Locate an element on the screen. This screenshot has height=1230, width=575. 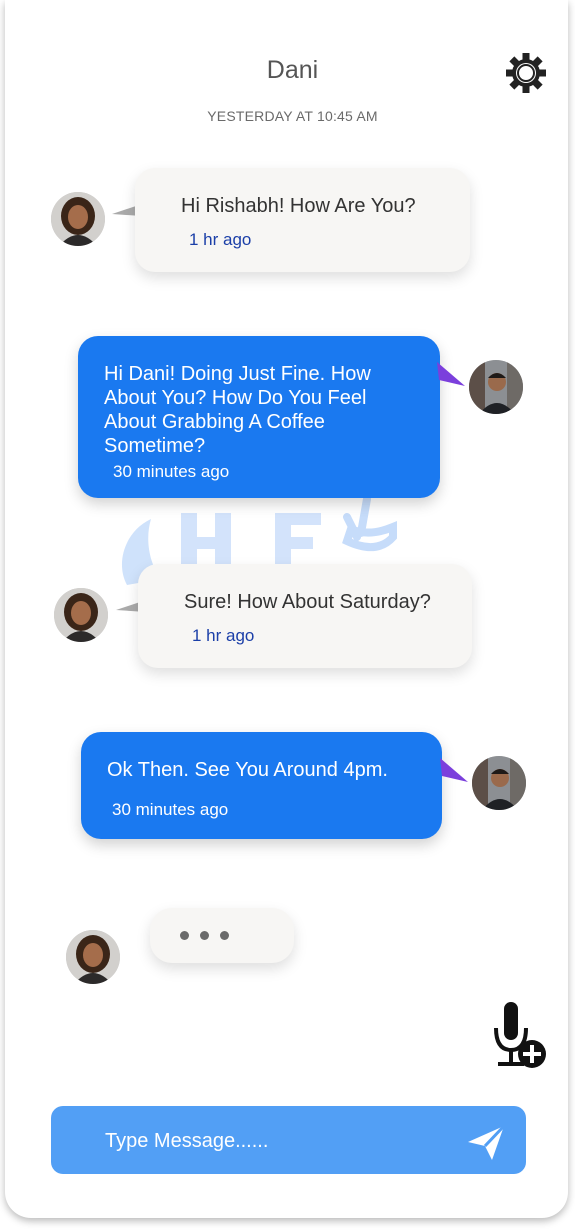
message-bubble-incoming: Hi Rishabh! How Are You? 1 hr ago is located at coordinates (302, 220).